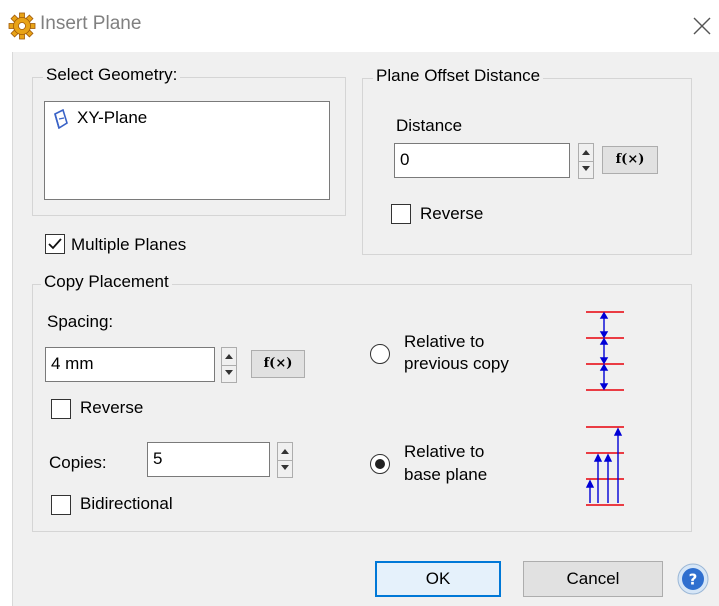 The height and width of the screenshot is (606, 719). Describe the element at coordinates (61, 119) in the screenshot. I see `plane-icon` at that location.